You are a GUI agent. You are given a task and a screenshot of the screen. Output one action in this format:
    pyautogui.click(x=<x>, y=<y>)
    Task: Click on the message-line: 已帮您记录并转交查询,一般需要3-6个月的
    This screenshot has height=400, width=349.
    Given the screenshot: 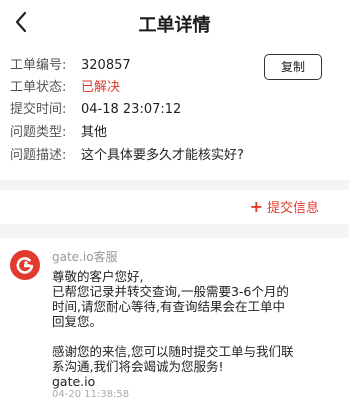 What is the action you would take?
    pyautogui.click(x=170, y=291)
    